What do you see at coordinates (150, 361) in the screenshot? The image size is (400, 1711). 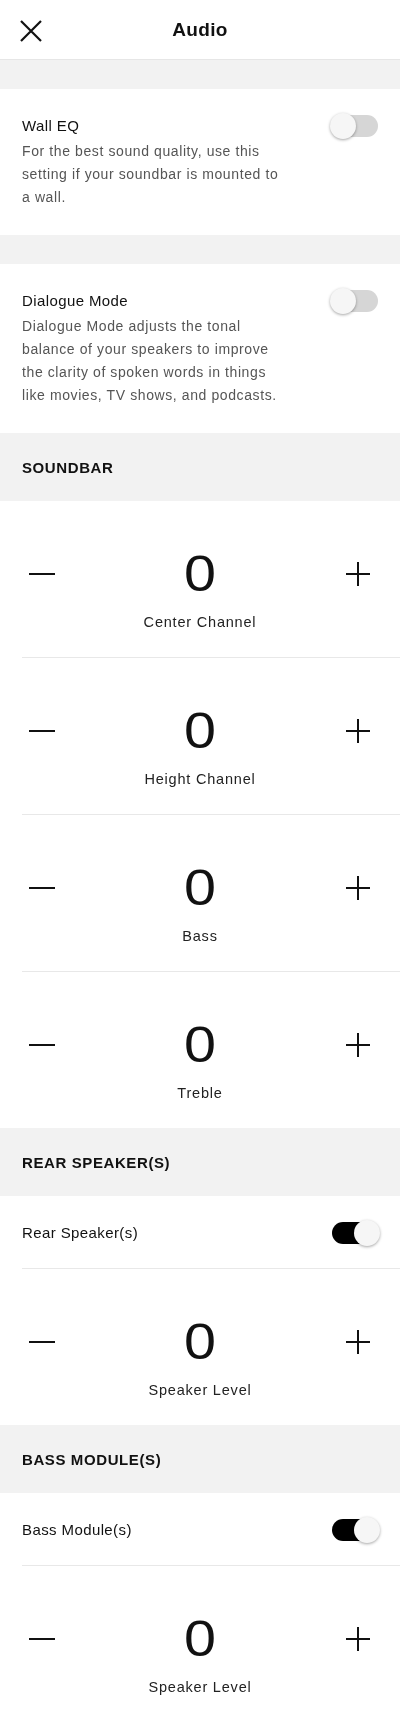 I see `setting-description: Dialogue Mode adjusts the tonal balance of your speakers to improve the clarity of spoken words in things like movies, TV shows, and podcasts.` at bounding box center [150, 361].